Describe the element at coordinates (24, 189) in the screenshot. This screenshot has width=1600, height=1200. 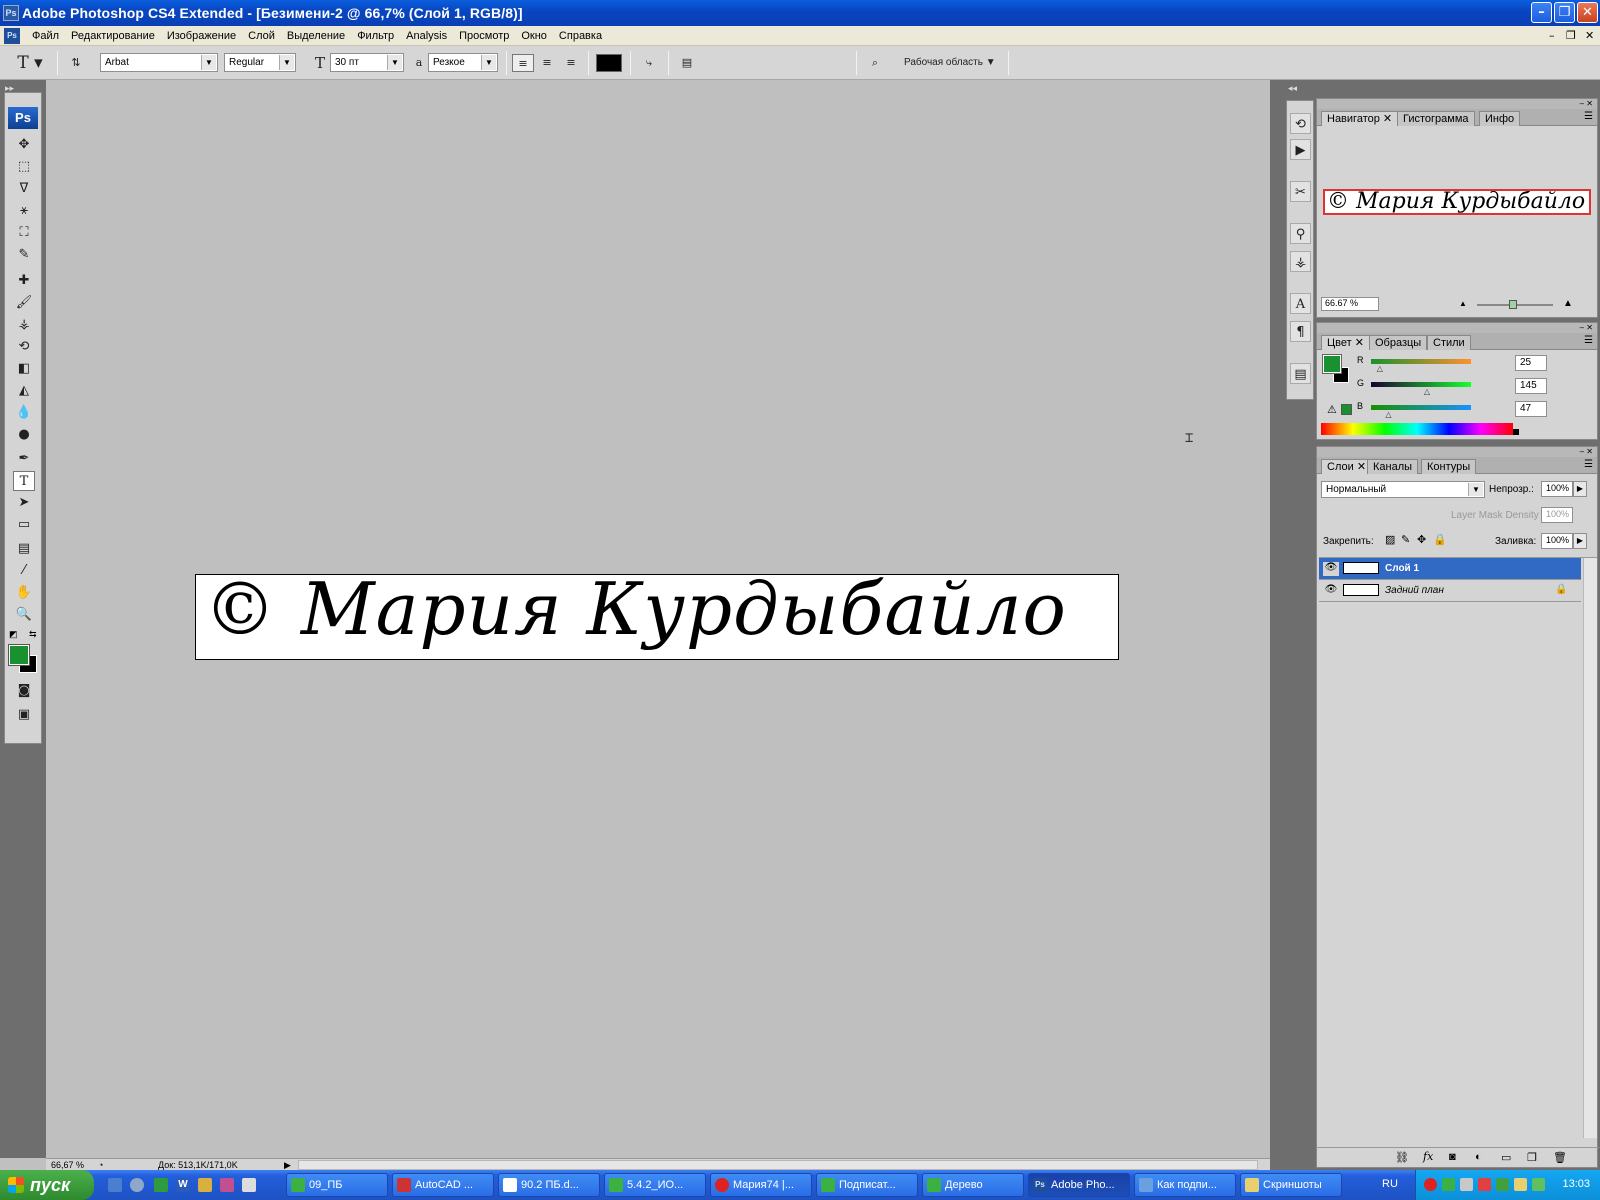
I see `lasso-tool-icon: ᐁ` at that location.